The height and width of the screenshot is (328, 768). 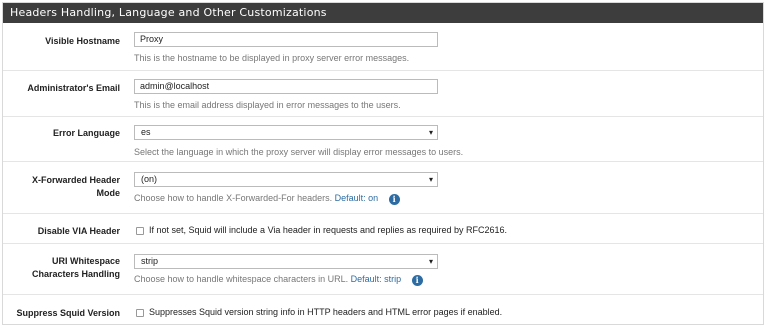 I want to click on uri-whitespace-select: strip ▾, so click(x=286, y=261).